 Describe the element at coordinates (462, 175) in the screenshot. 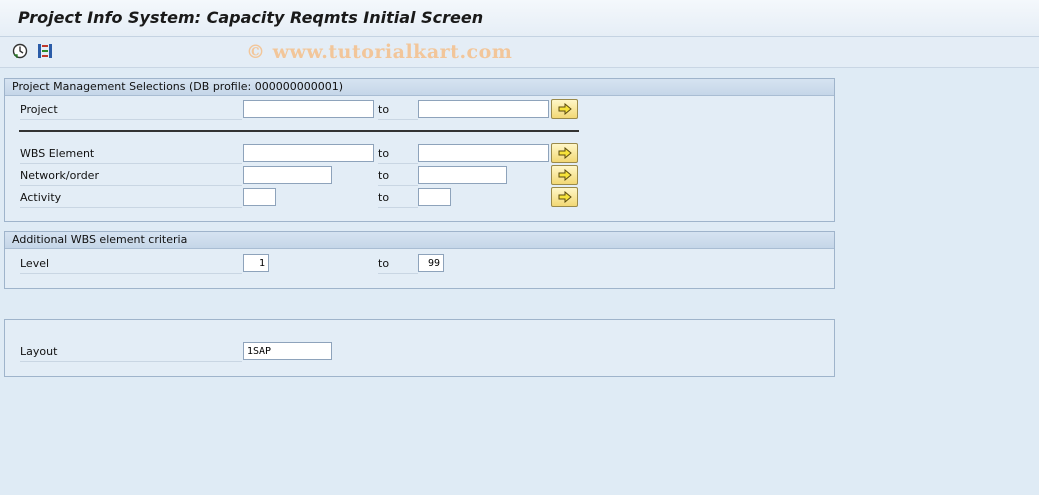

I see `network-order-to-input` at that location.